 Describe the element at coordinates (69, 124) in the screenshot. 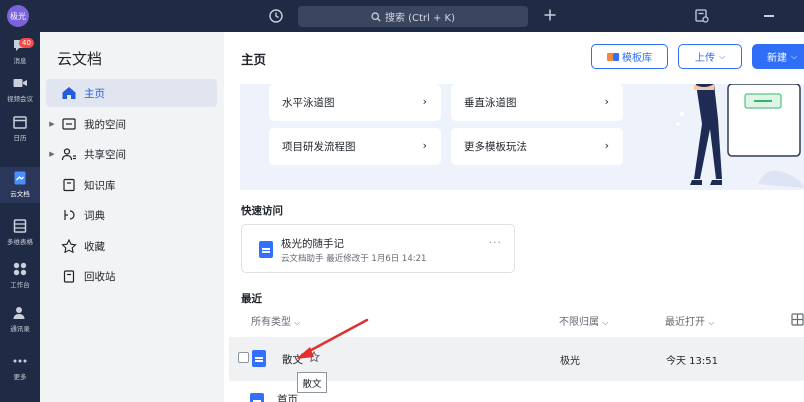

I see `folder-icon` at that location.